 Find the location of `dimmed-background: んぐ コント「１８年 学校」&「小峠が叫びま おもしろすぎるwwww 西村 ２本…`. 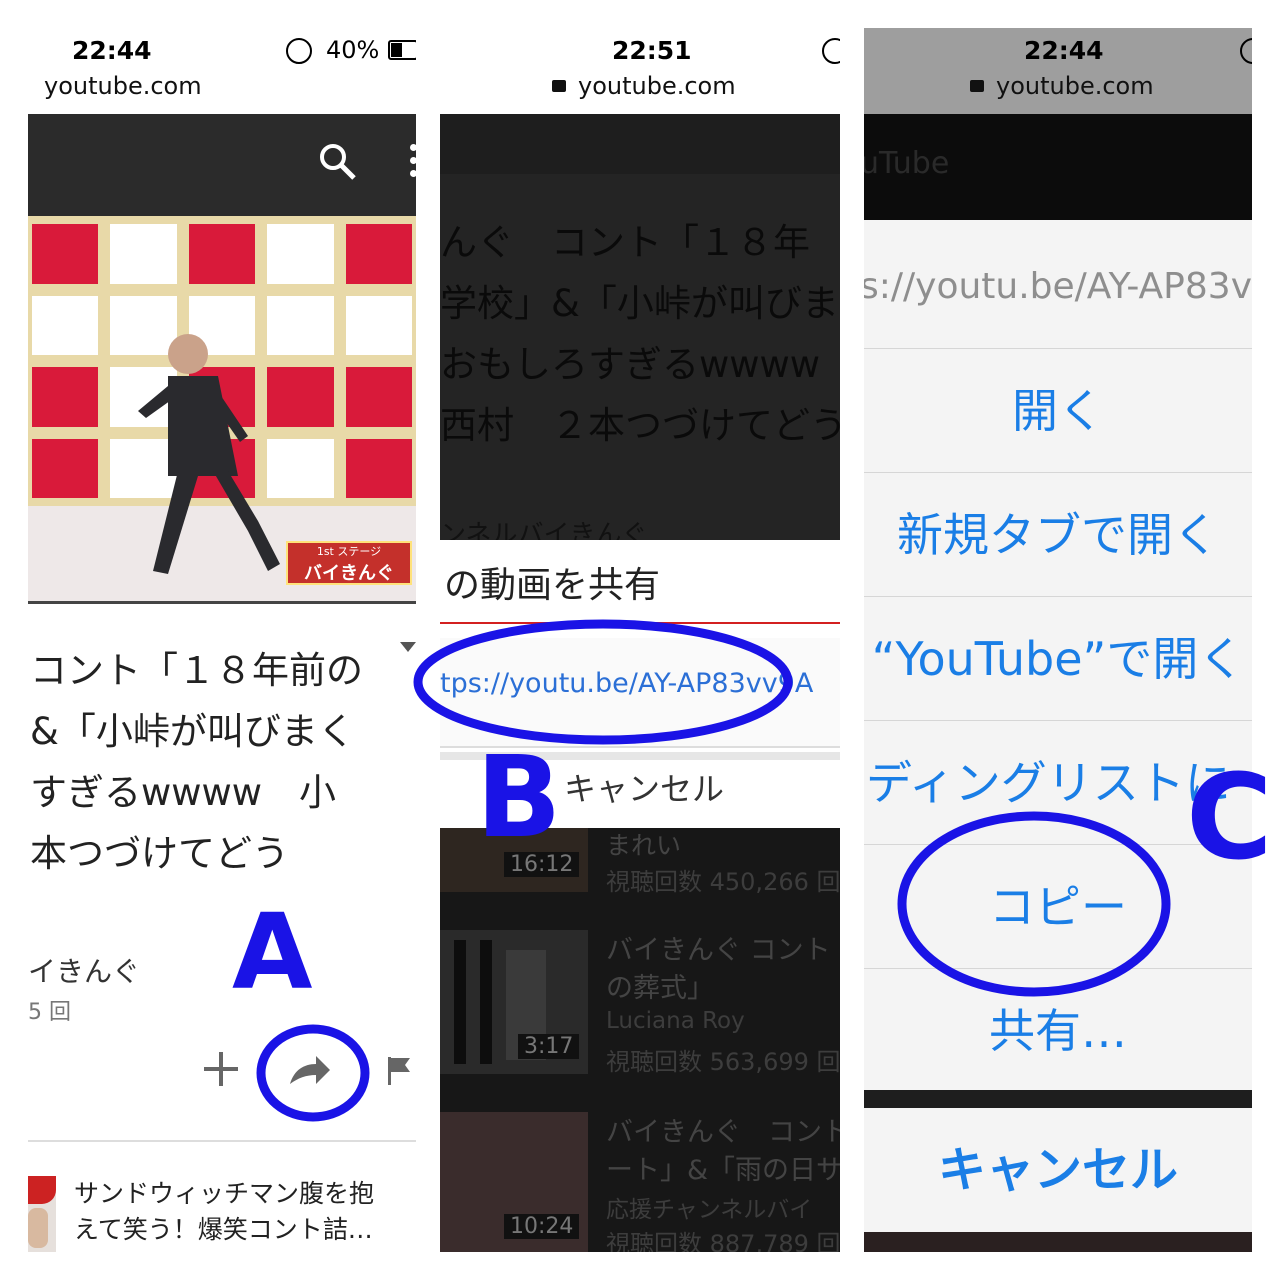

dimmed-background: んぐ コント「１８年 学校」&「小峠が叫びま おもしろすぎるwwww 西村 ２本… is located at coordinates (640, 332).